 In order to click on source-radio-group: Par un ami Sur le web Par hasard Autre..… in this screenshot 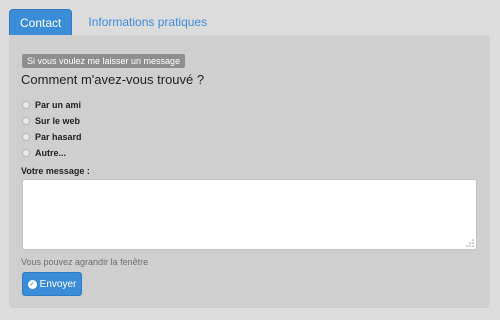, I will do `click(52, 129)`.